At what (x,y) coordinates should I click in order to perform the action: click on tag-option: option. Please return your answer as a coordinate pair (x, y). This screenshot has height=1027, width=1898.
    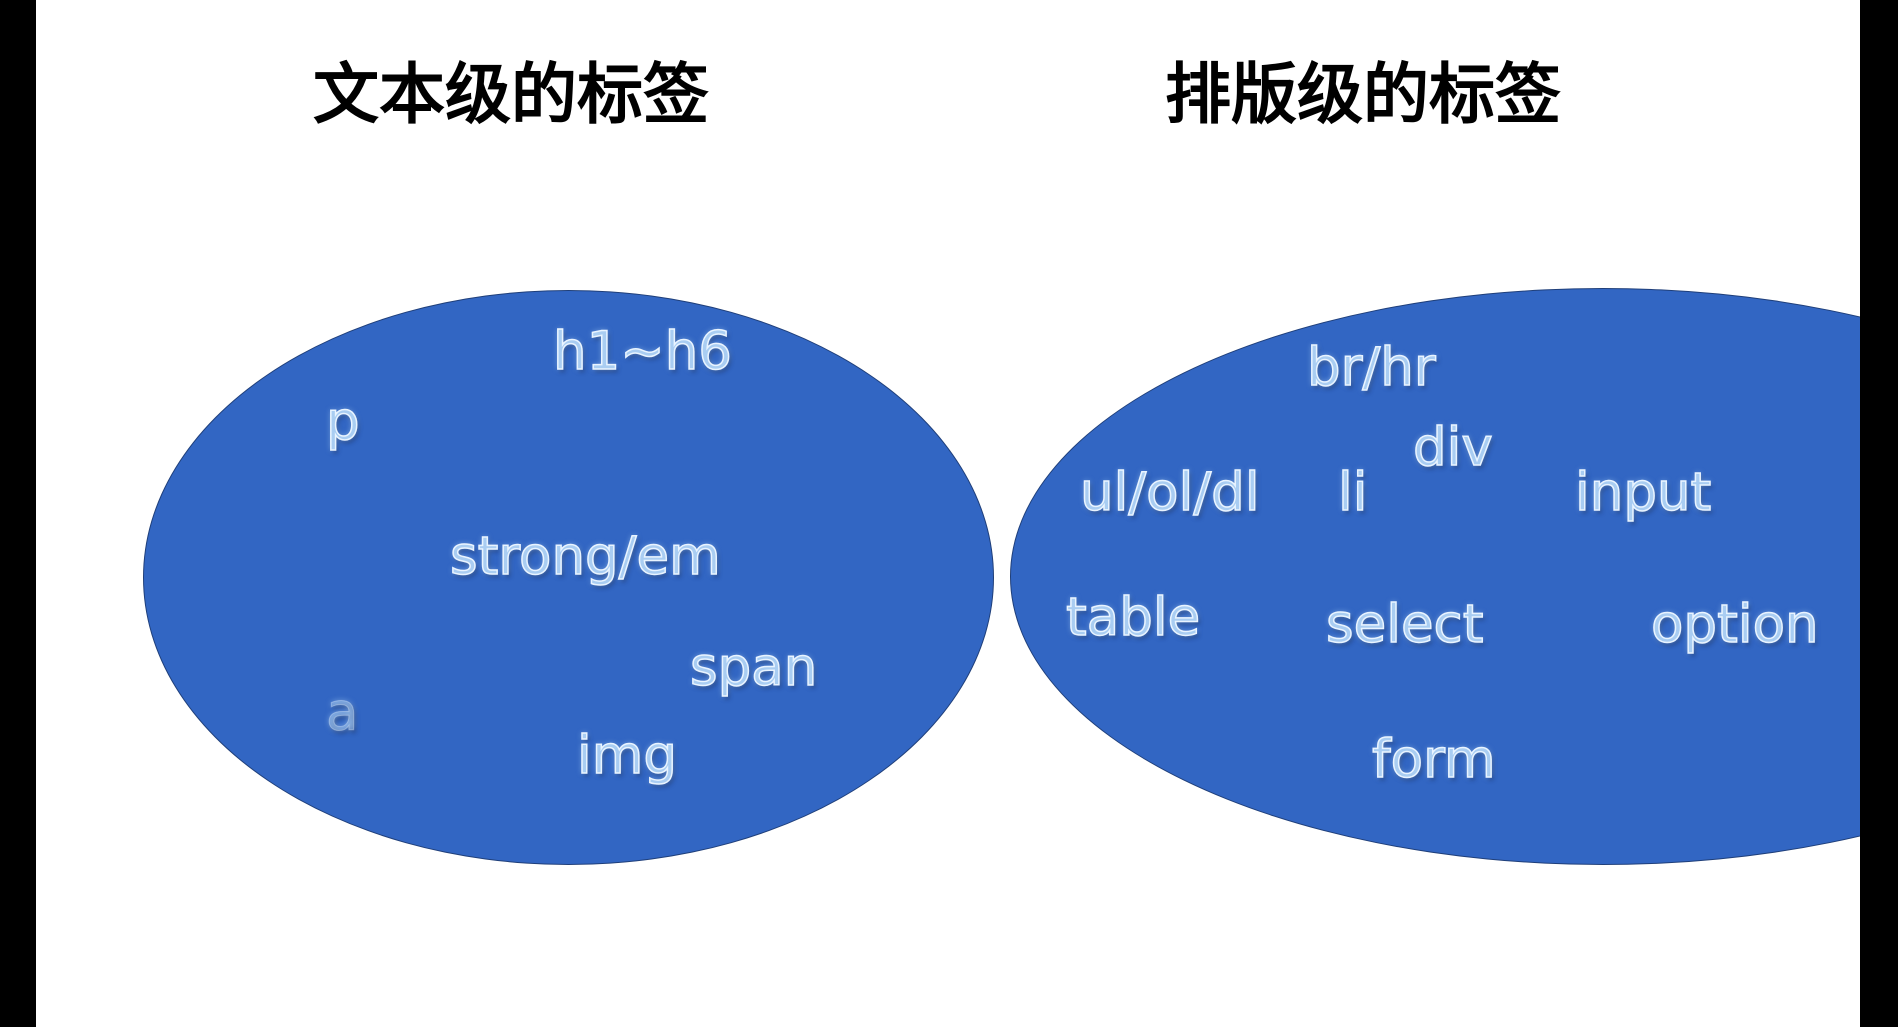
    Looking at the image, I should click on (1734, 624).